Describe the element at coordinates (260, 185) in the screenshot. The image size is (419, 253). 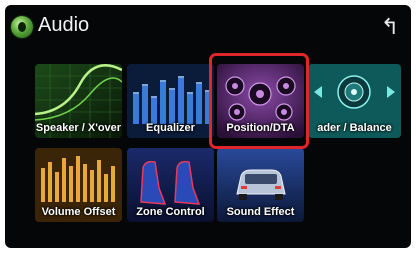
I see `sound-effect-button: Sound Effect` at that location.